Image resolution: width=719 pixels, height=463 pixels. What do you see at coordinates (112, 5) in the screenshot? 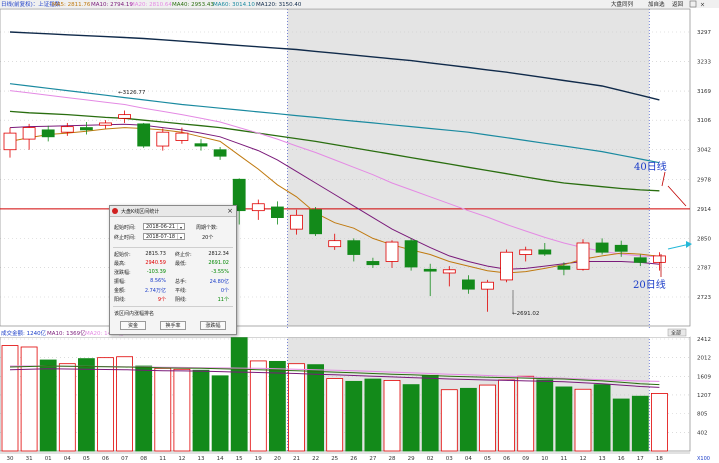
I see `indicator-label: MA10: 2794.19` at bounding box center [112, 5].